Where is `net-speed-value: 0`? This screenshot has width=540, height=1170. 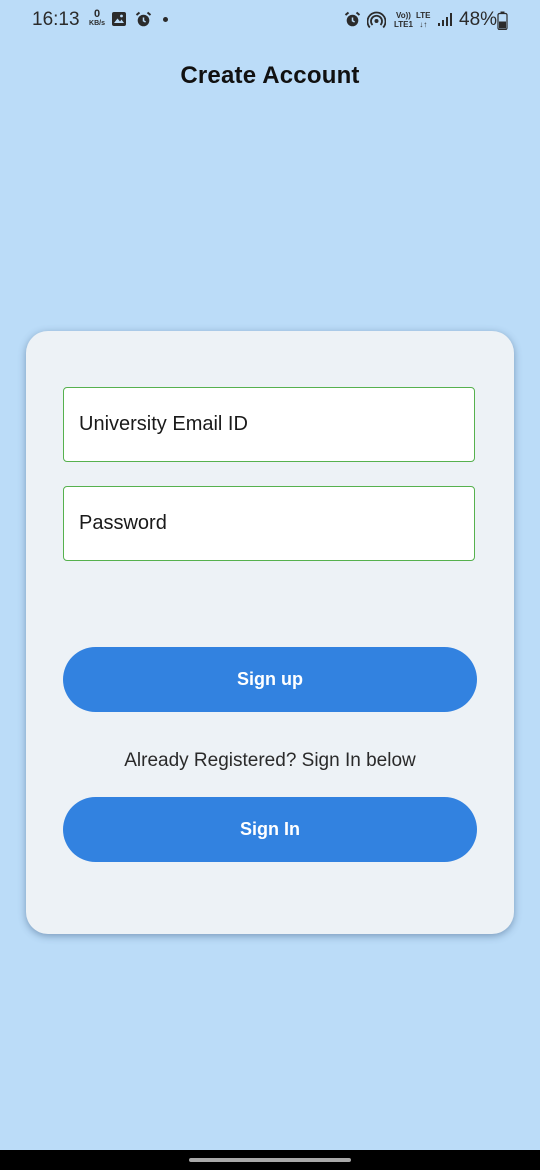 net-speed-value: 0 is located at coordinates (97, 14).